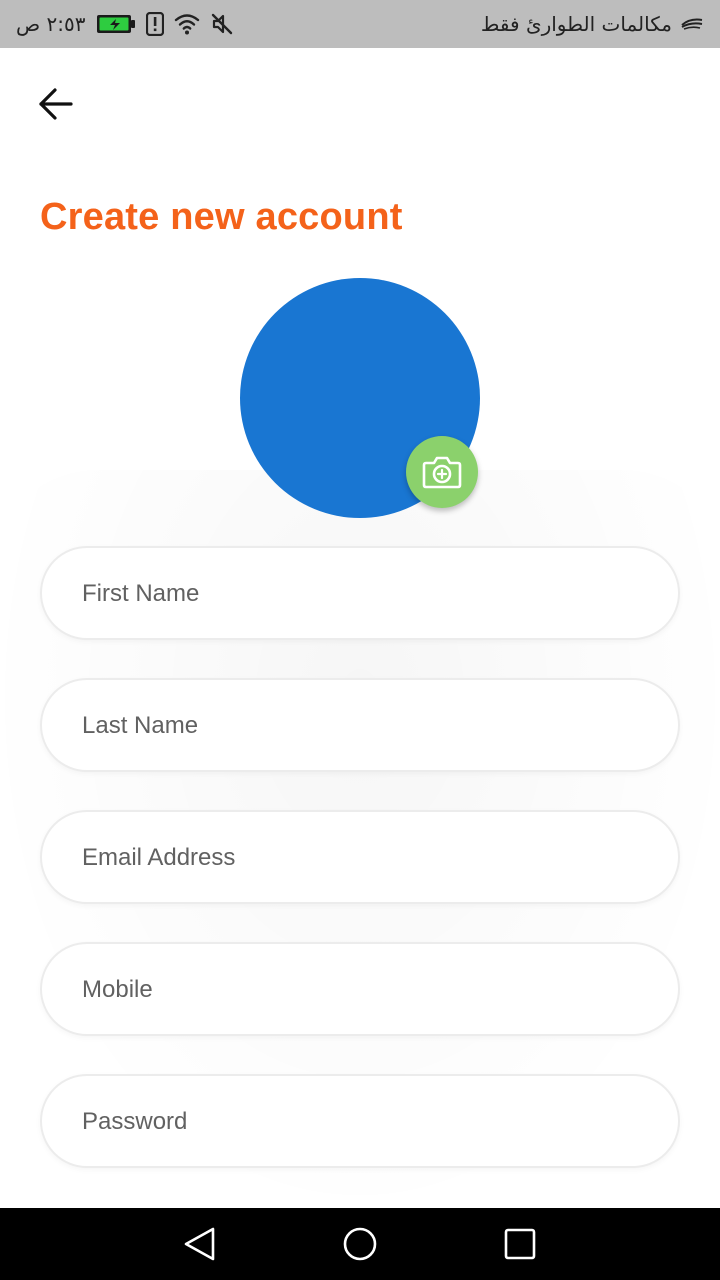  I want to click on mobile-field, so click(360, 989).